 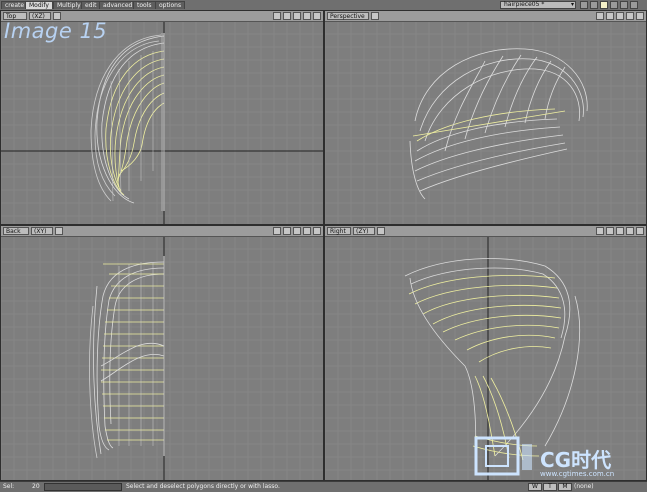 I want to click on status-progress-field, so click(x=83, y=487).